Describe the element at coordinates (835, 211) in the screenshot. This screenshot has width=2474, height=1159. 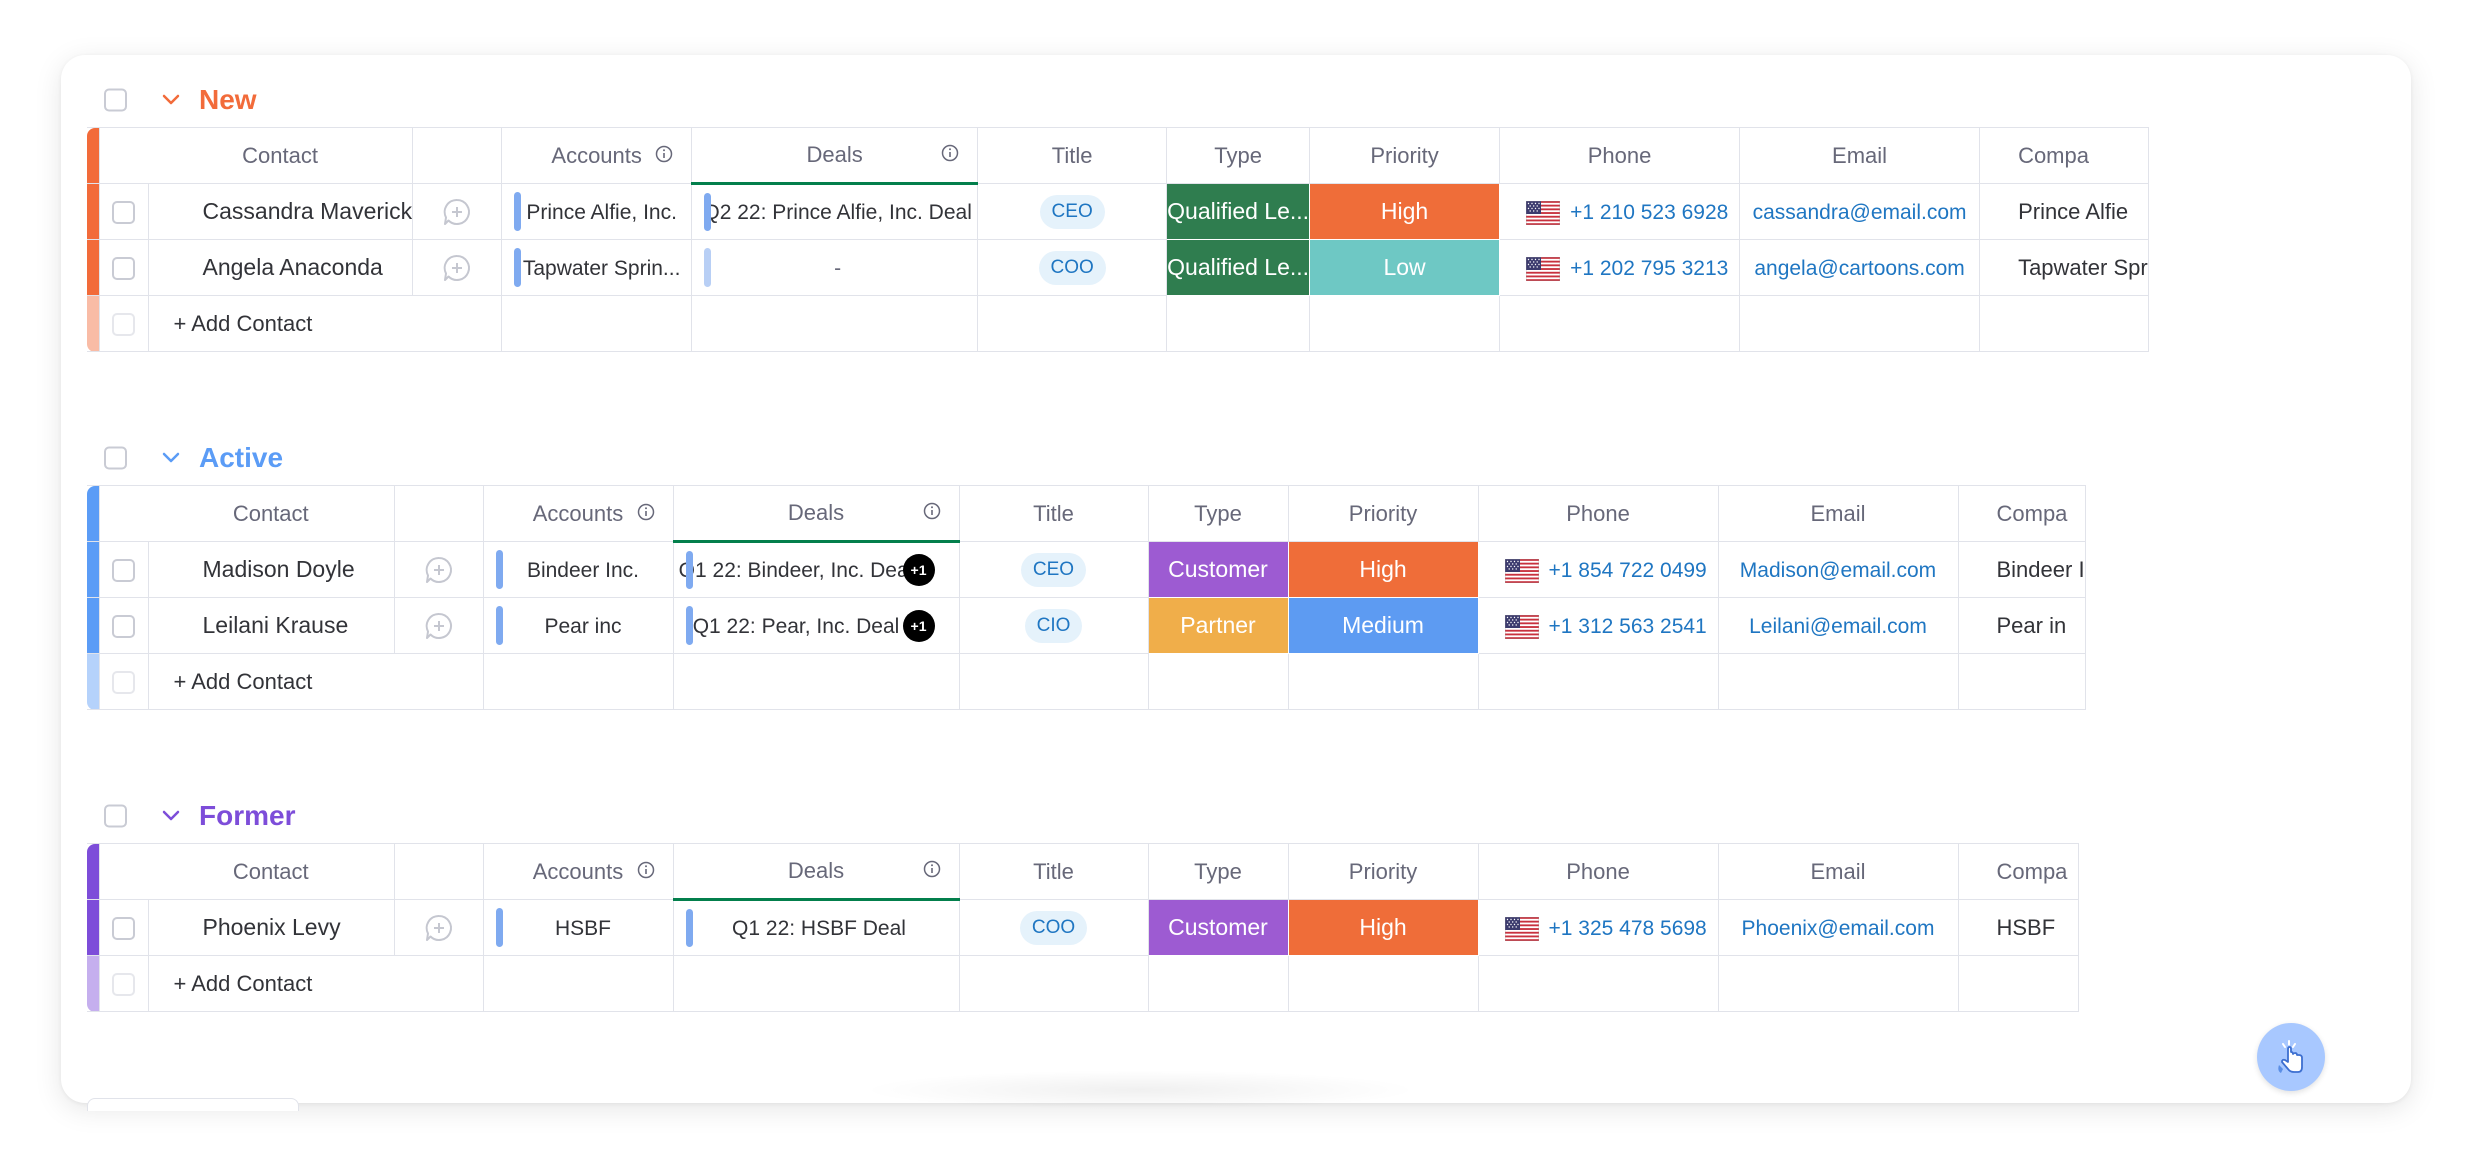
I see `deals-cell: Q2 22: Prince Alfie, Inc. Deal` at that location.